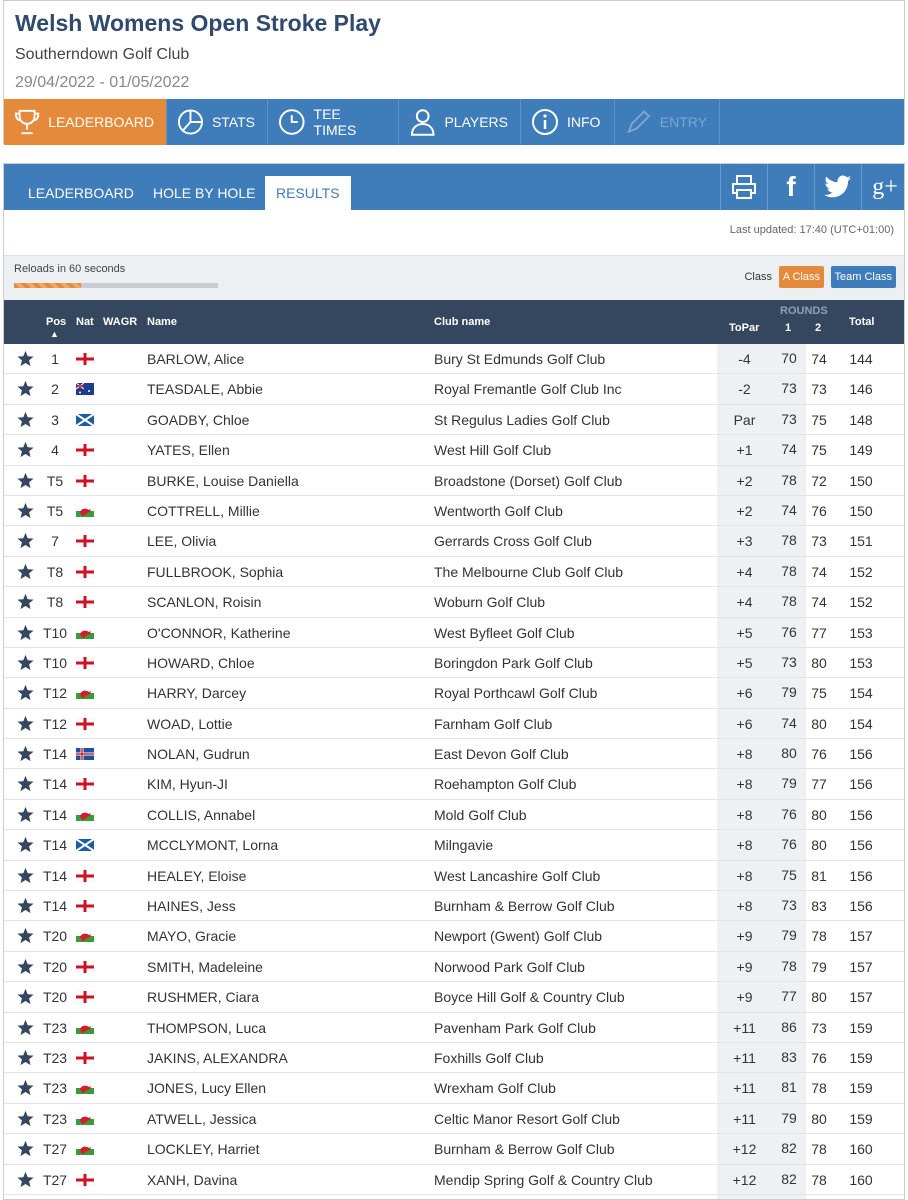 The image size is (908, 1200). Describe the element at coordinates (201, 663) in the screenshot. I see `player-name: HOWARD, Chloe` at that location.